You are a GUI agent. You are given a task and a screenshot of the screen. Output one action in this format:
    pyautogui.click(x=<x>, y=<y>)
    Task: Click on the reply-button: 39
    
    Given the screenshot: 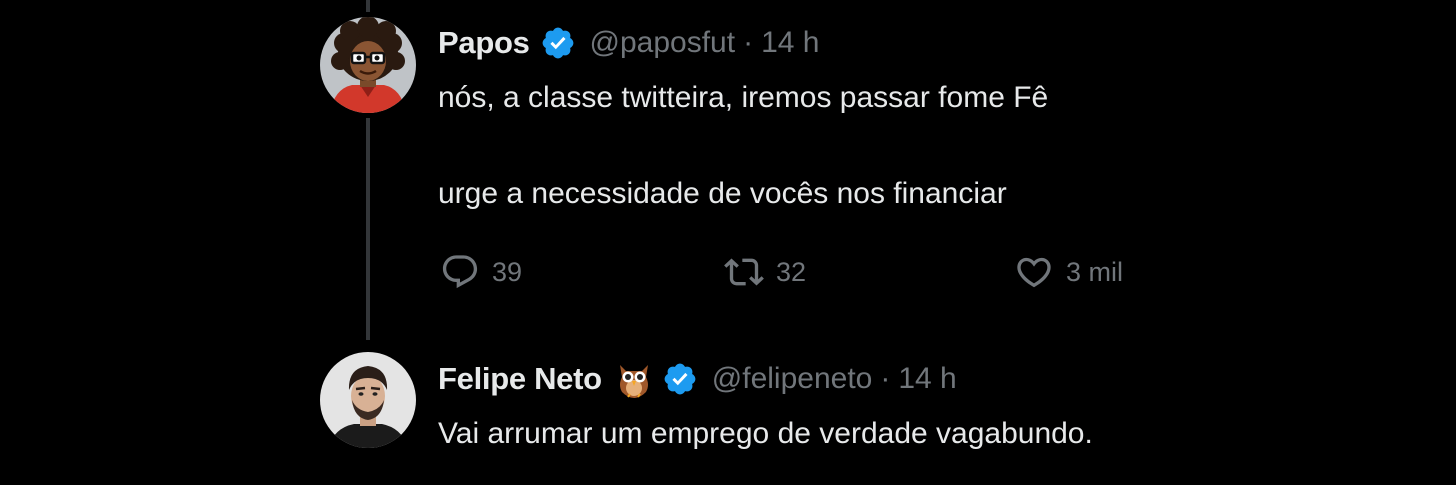 What is the action you would take?
    pyautogui.click(x=481, y=272)
    